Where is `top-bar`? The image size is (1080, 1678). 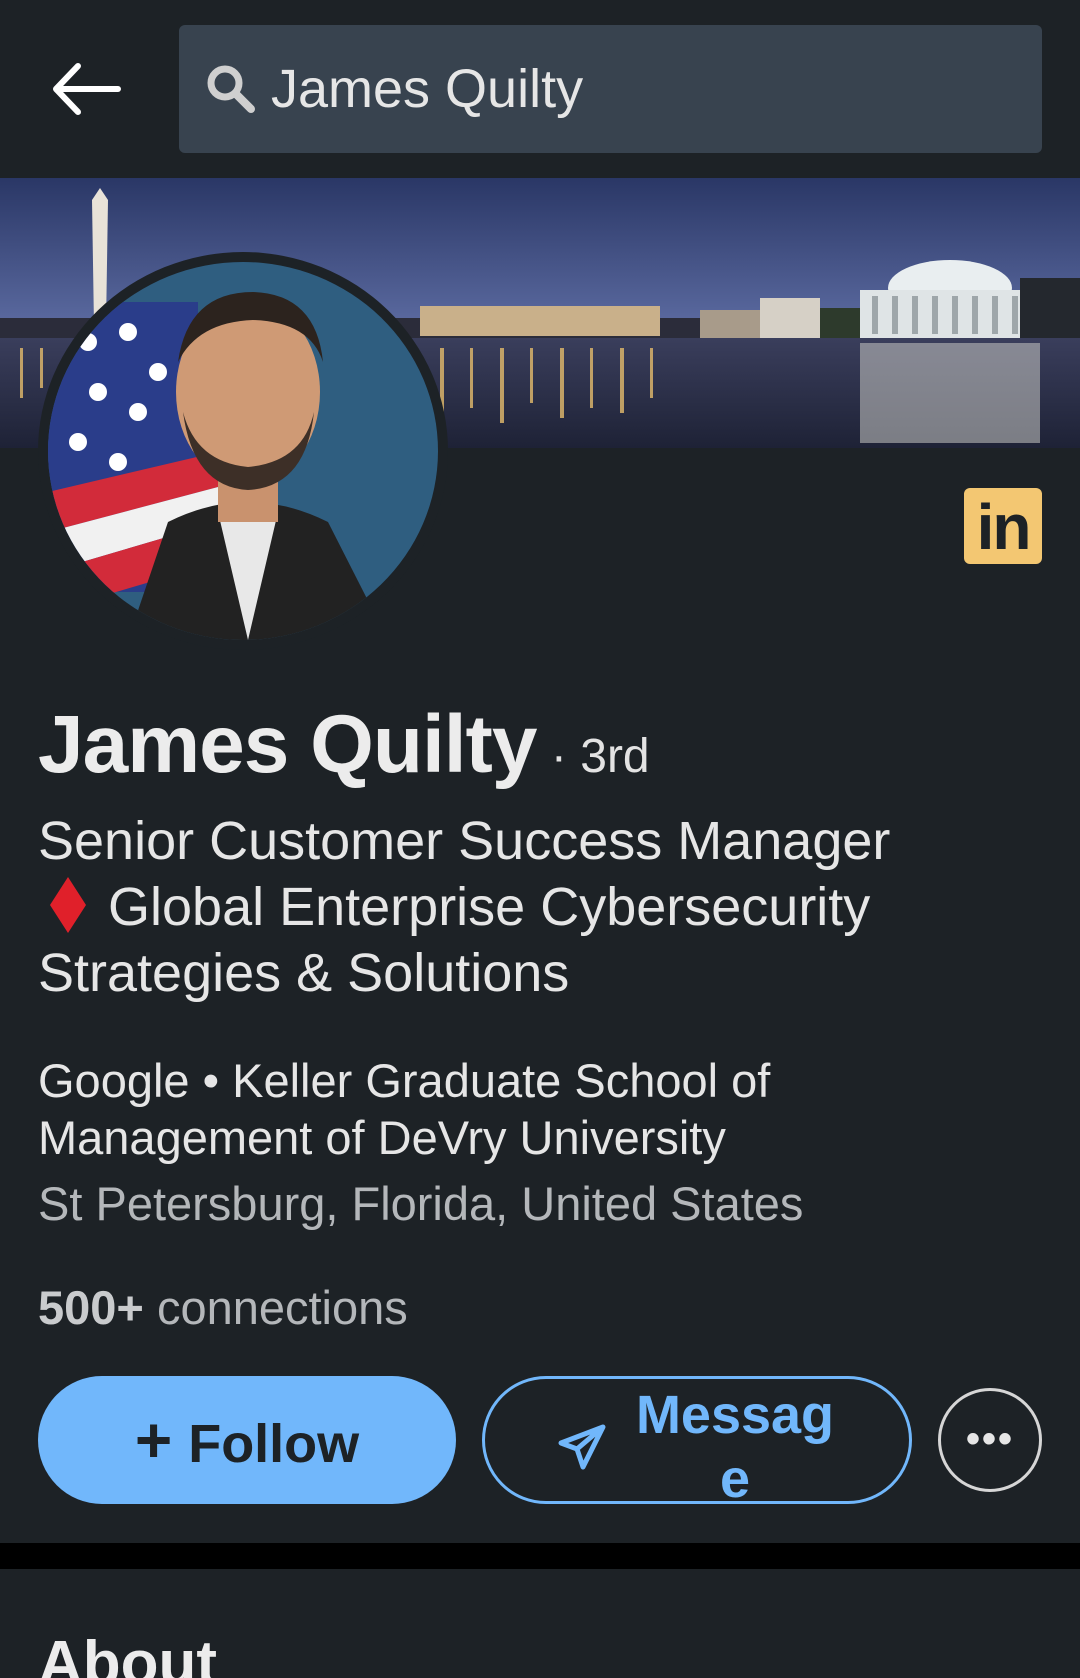
top-bar is located at coordinates (540, 89).